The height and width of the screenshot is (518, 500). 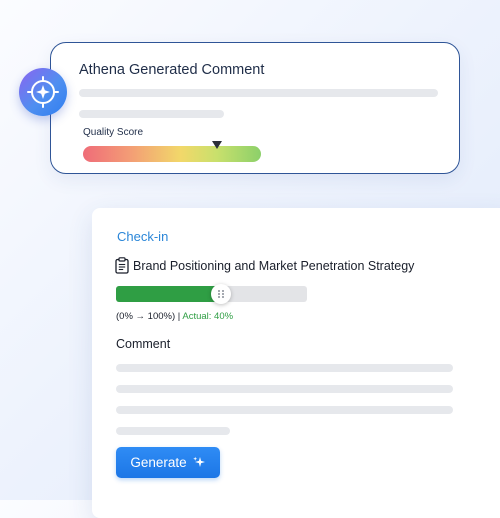 I want to click on progress-slider-handle, so click(x=221, y=294).